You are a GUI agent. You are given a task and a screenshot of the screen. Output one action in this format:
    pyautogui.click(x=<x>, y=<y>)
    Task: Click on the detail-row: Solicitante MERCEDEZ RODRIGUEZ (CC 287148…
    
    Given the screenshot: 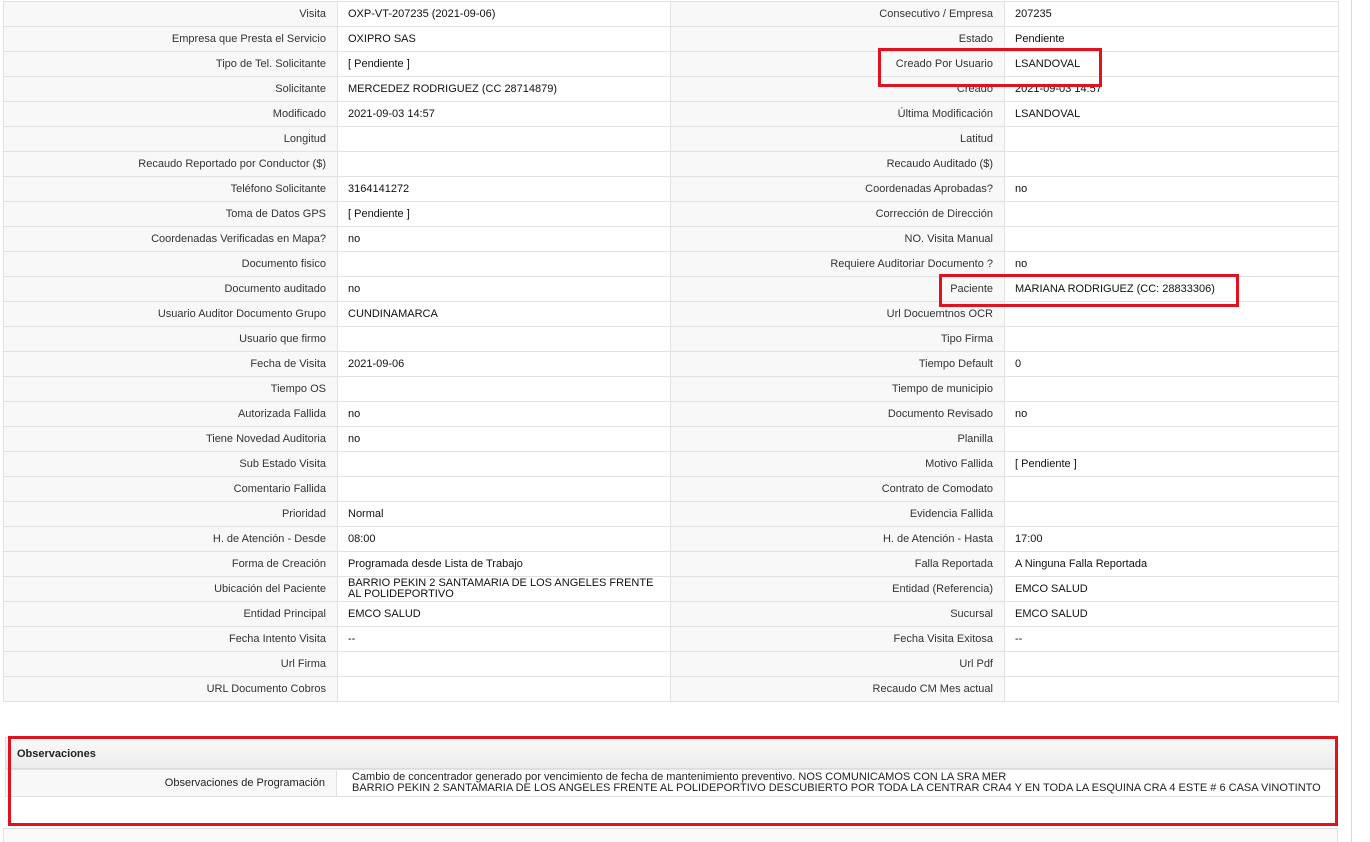 What is the action you would take?
    pyautogui.click(x=671, y=89)
    